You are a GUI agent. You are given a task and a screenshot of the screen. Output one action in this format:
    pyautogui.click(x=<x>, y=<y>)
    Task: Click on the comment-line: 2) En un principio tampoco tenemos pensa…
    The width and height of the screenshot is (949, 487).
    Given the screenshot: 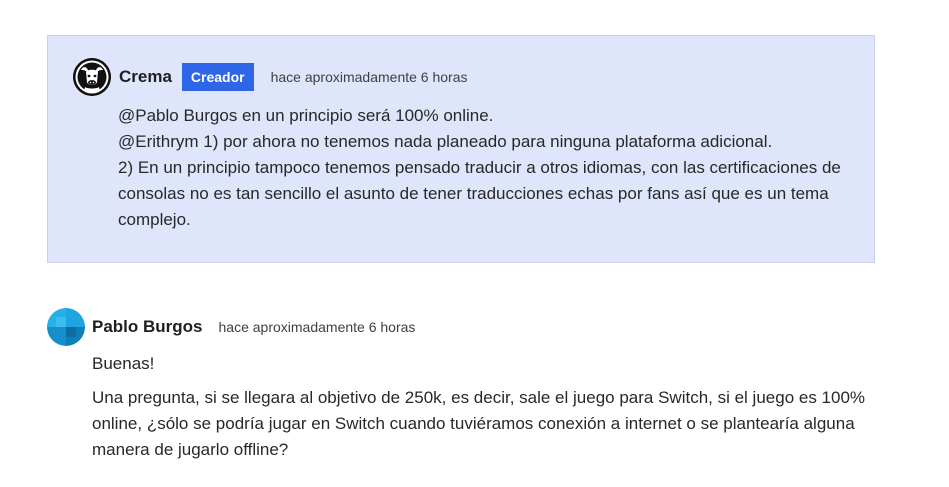 What is the action you would take?
    pyautogui.click(x=479, y=193)
    